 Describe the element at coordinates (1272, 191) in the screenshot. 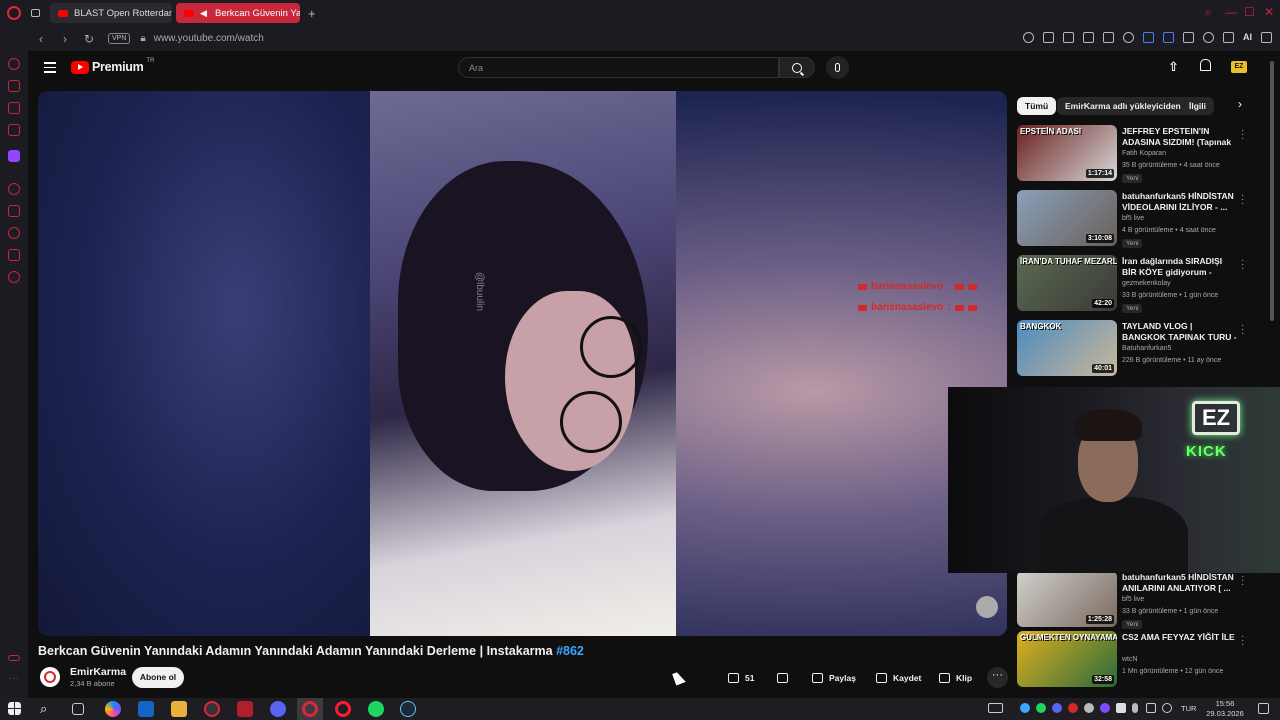

I see `scrollbar-thumb` at that location.